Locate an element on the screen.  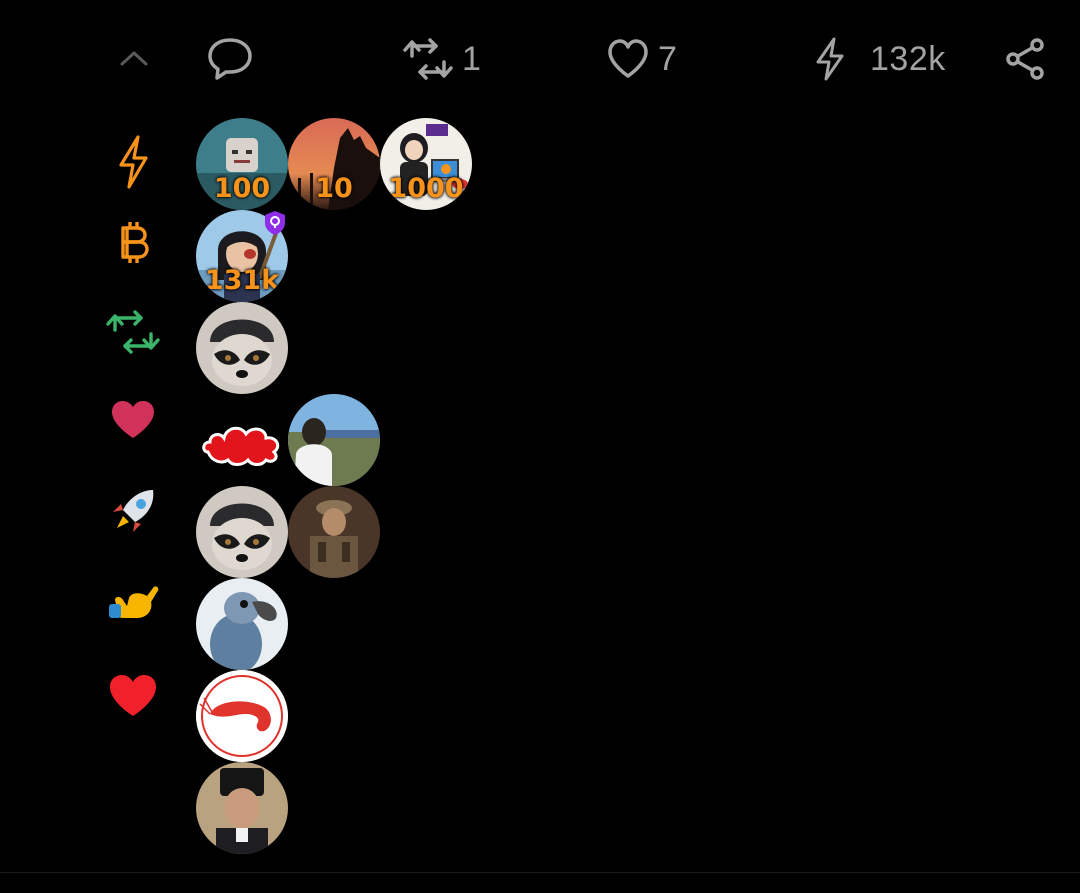
avatar-red-cloud is located at coordinates (242, 440).